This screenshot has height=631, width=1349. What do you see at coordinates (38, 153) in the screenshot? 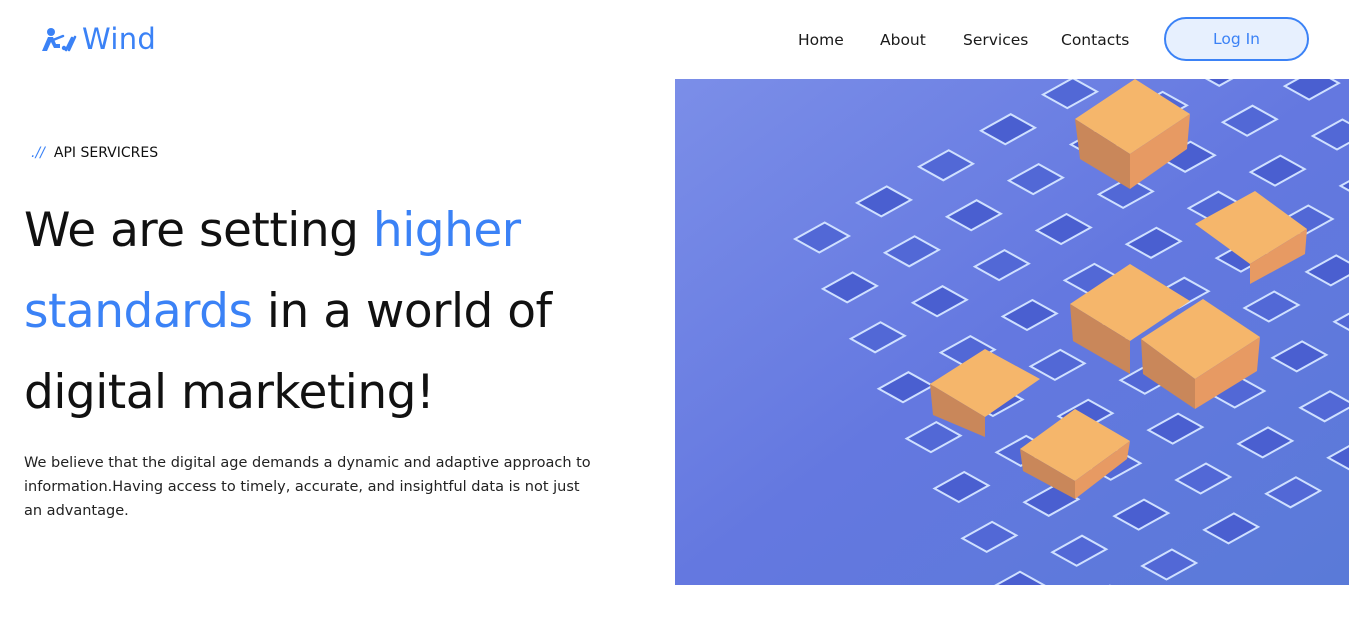
I see `eyebrow-slashes: .//` at bounding box center [38, 153].